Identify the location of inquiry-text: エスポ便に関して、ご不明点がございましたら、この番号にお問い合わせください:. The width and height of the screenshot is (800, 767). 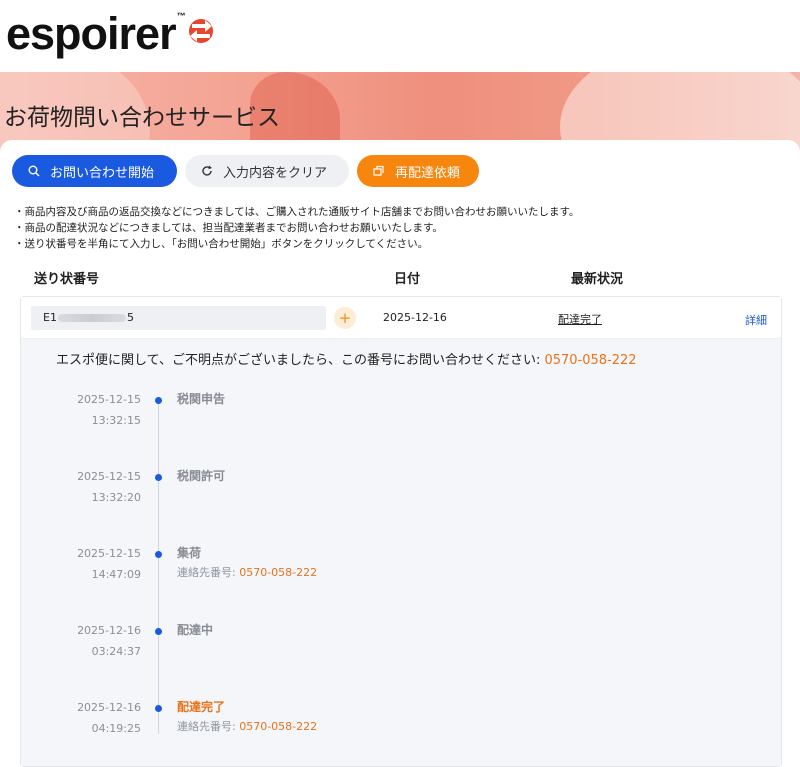
(300, 360).